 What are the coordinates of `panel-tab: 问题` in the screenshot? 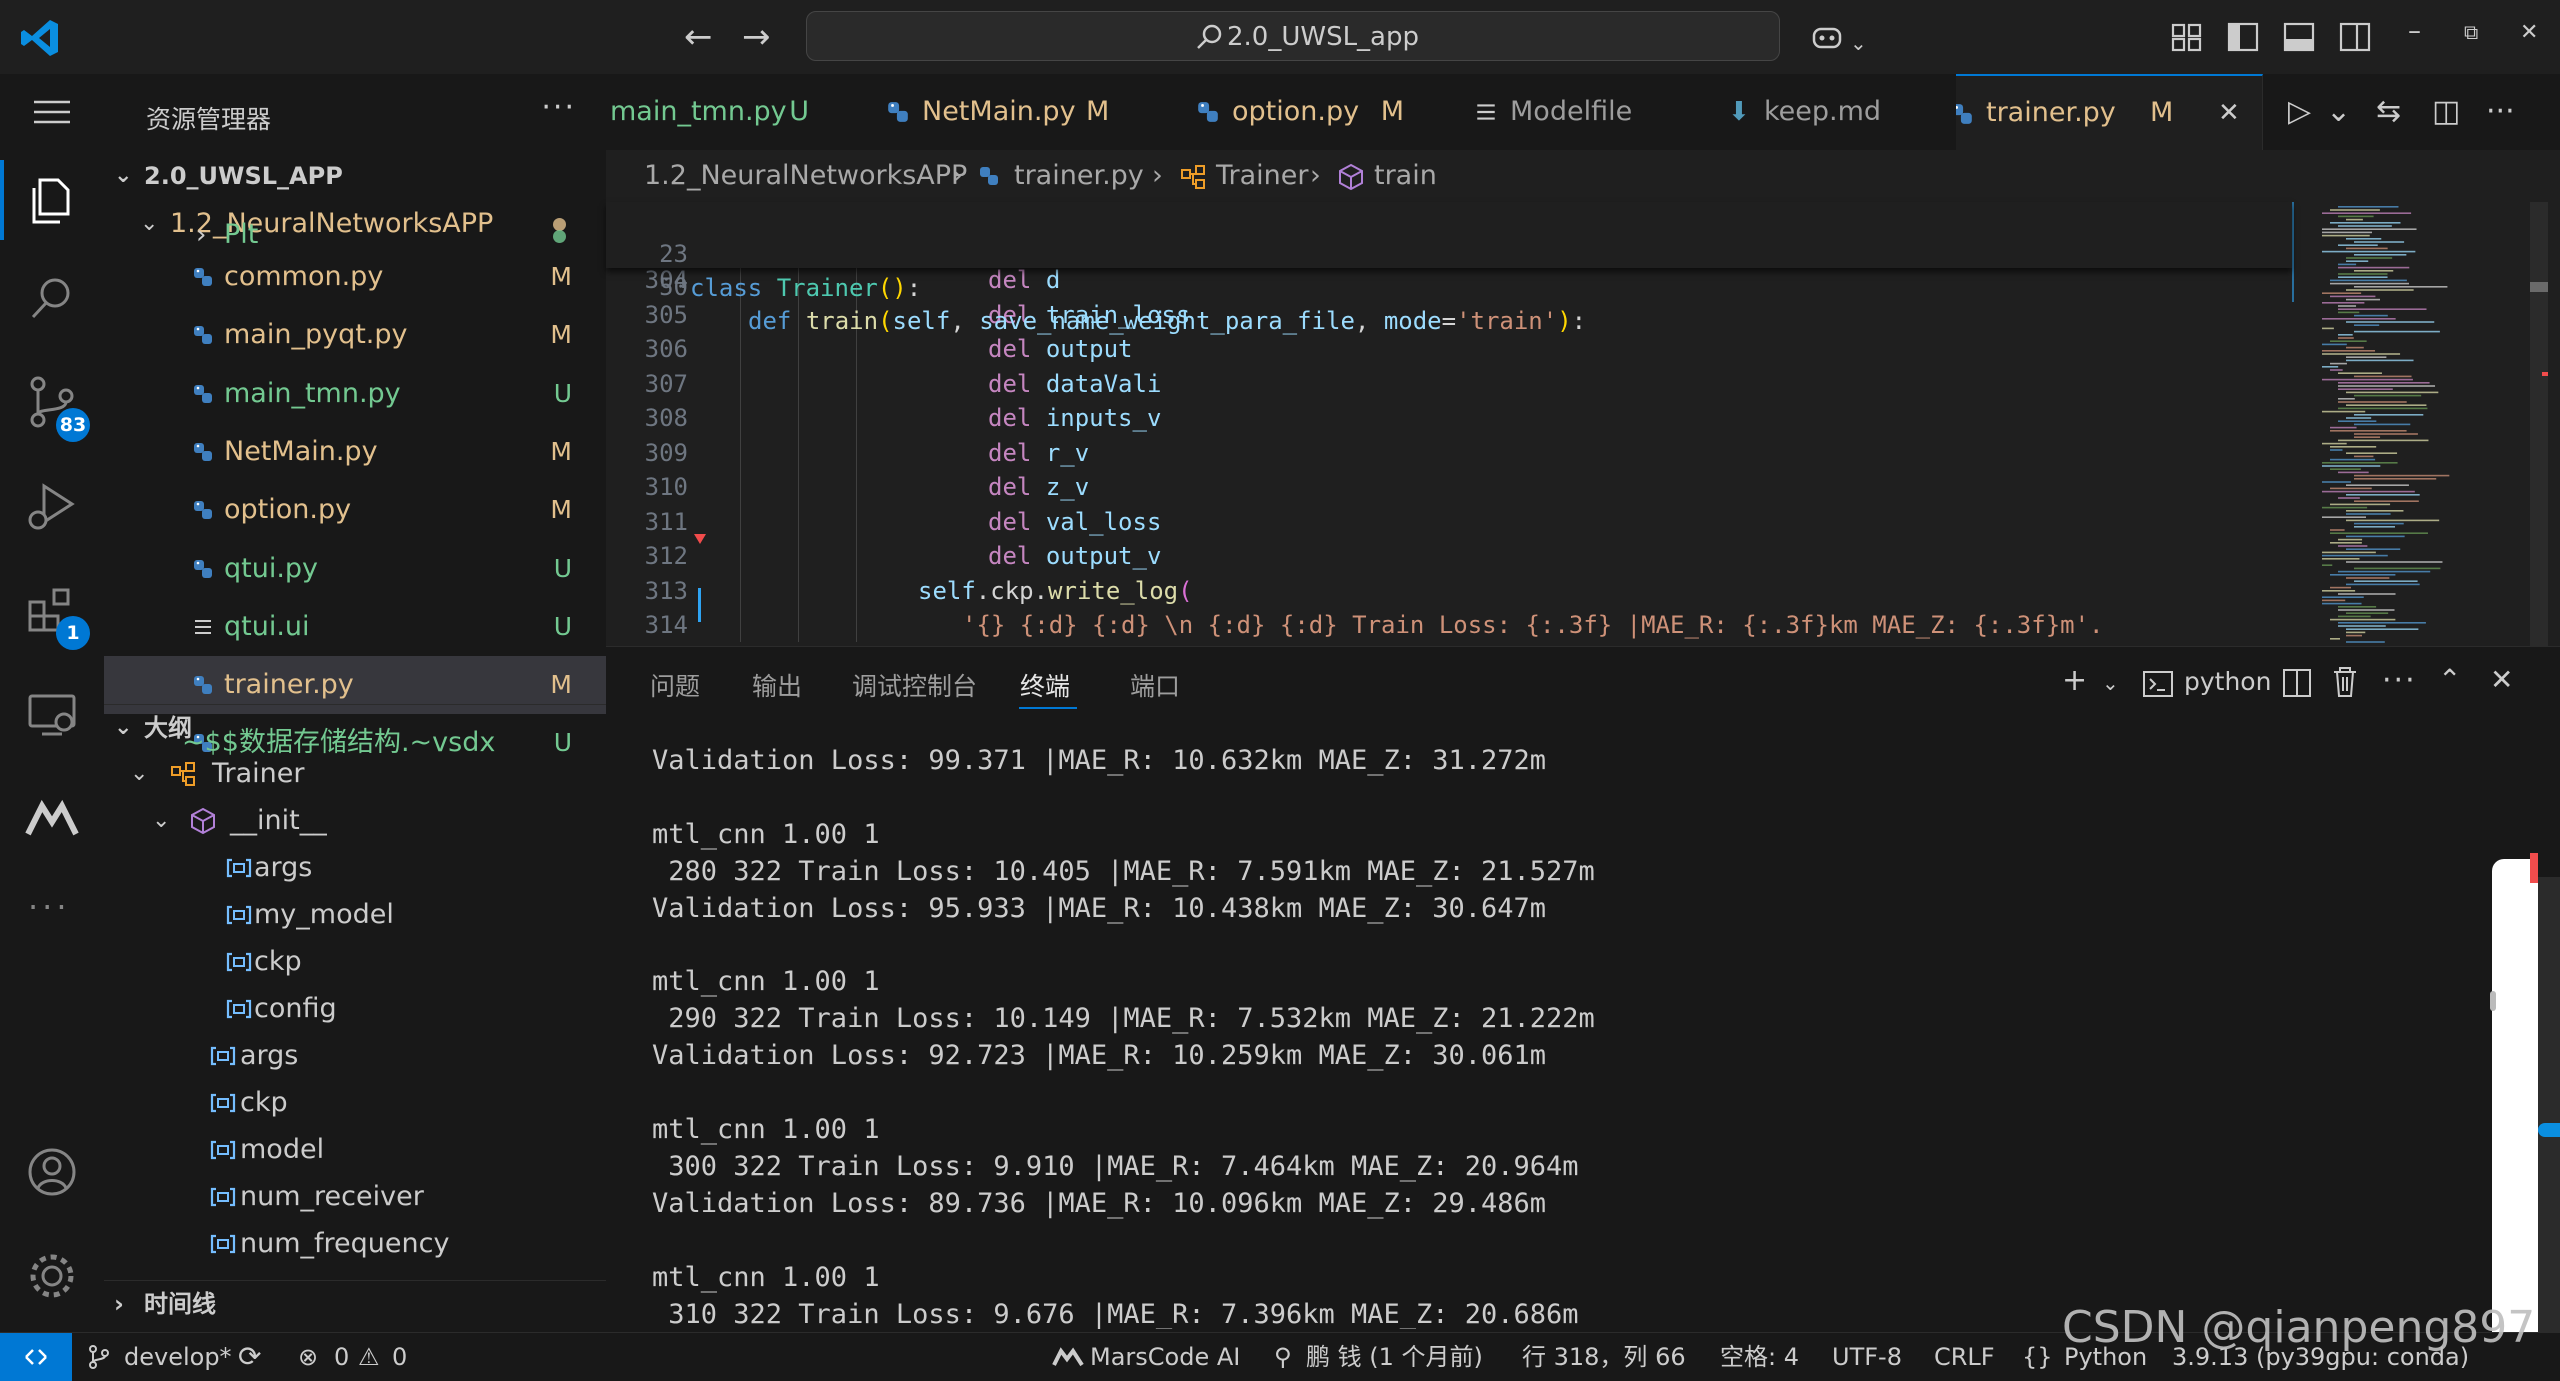 It's located at (675, 685).